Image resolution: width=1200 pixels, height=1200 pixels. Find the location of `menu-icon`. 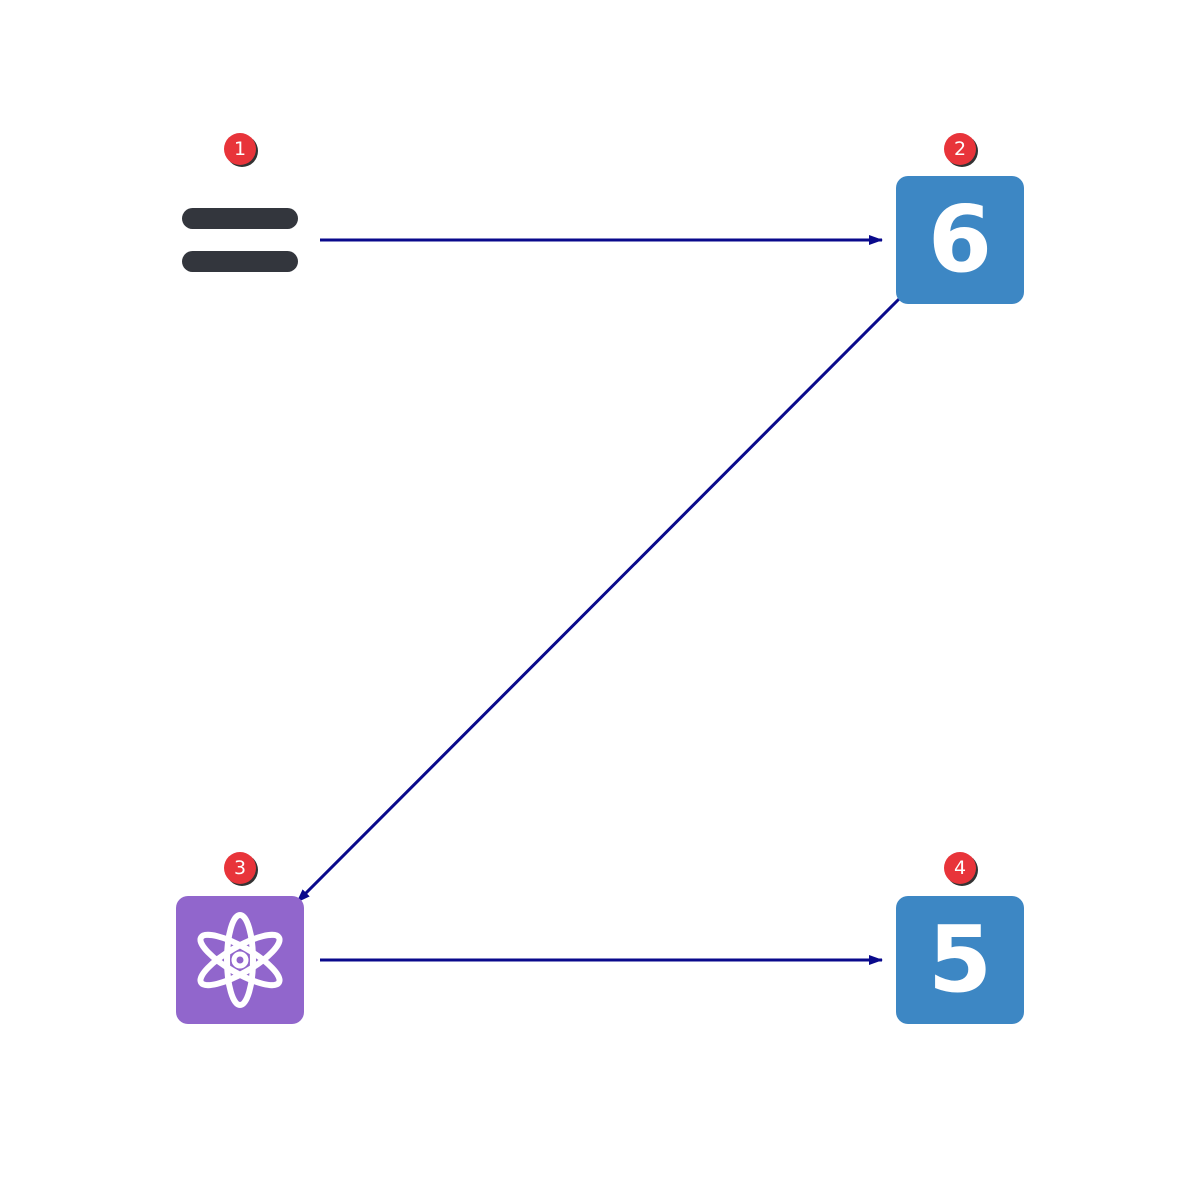

menu-icon is located at coordinates (240, 240).